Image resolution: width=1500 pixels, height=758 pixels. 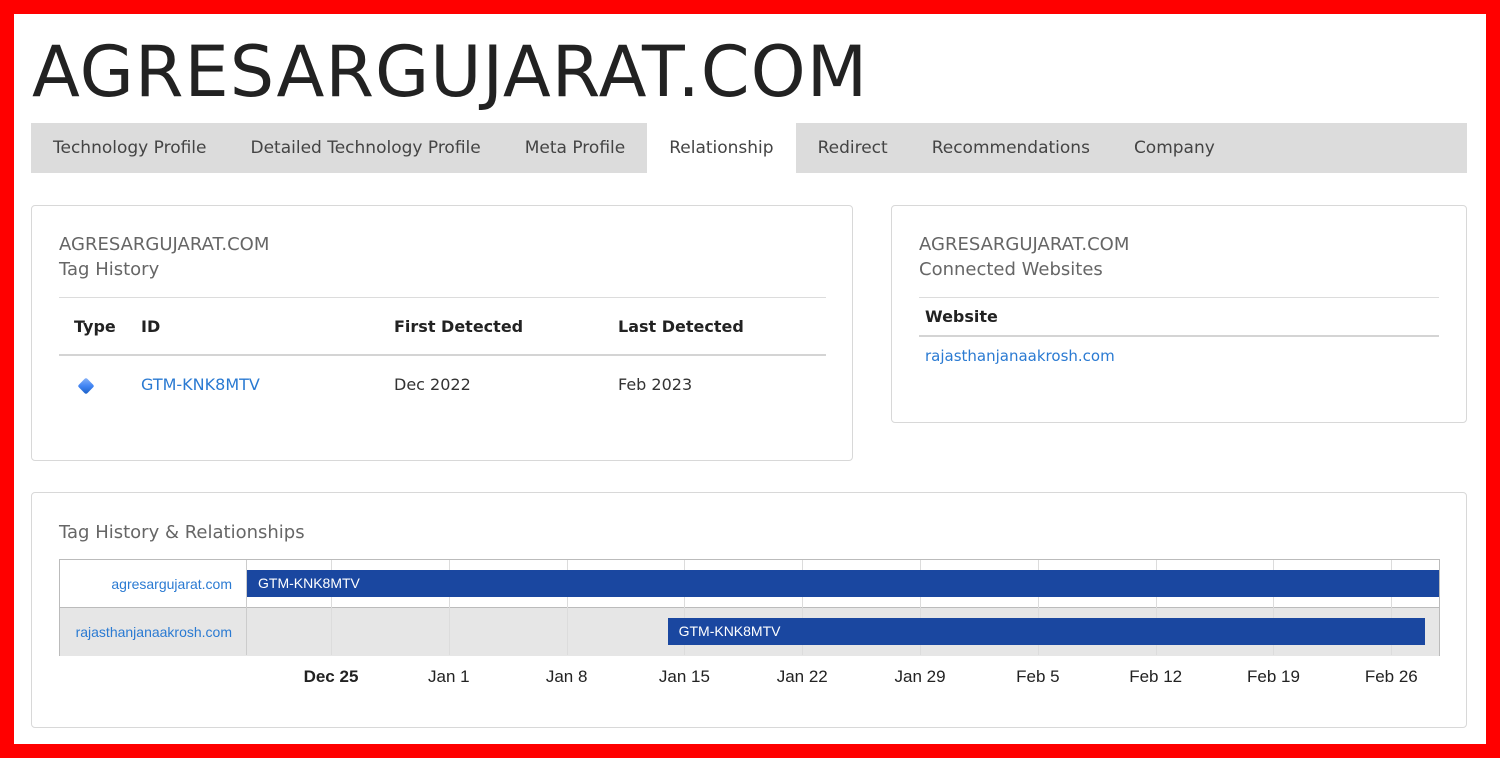 I want to click on first-detected-value: Dec 2022, so click(x=432, y=384).